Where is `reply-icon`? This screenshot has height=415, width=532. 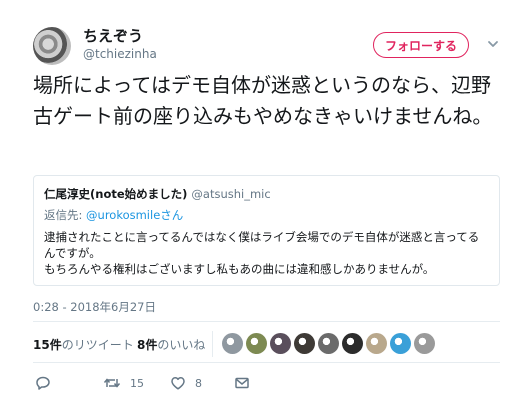 reply-icon is located at coordinates (43, 383).